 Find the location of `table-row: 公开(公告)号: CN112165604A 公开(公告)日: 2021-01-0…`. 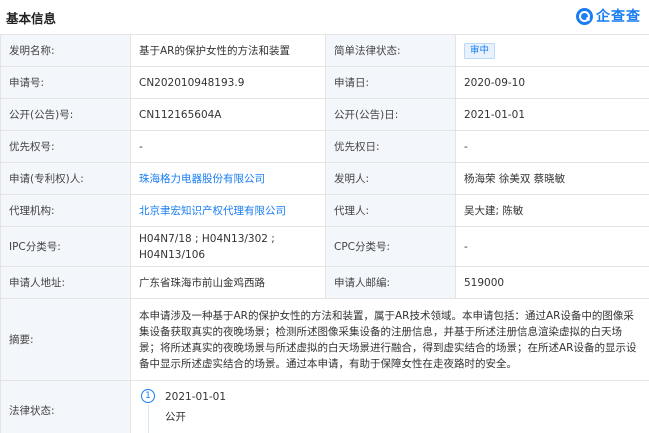

table-row: 公开(公告)号: CN112165604A 公开(公告)日: 2021-01-0… is located at coordinates (324, 114).